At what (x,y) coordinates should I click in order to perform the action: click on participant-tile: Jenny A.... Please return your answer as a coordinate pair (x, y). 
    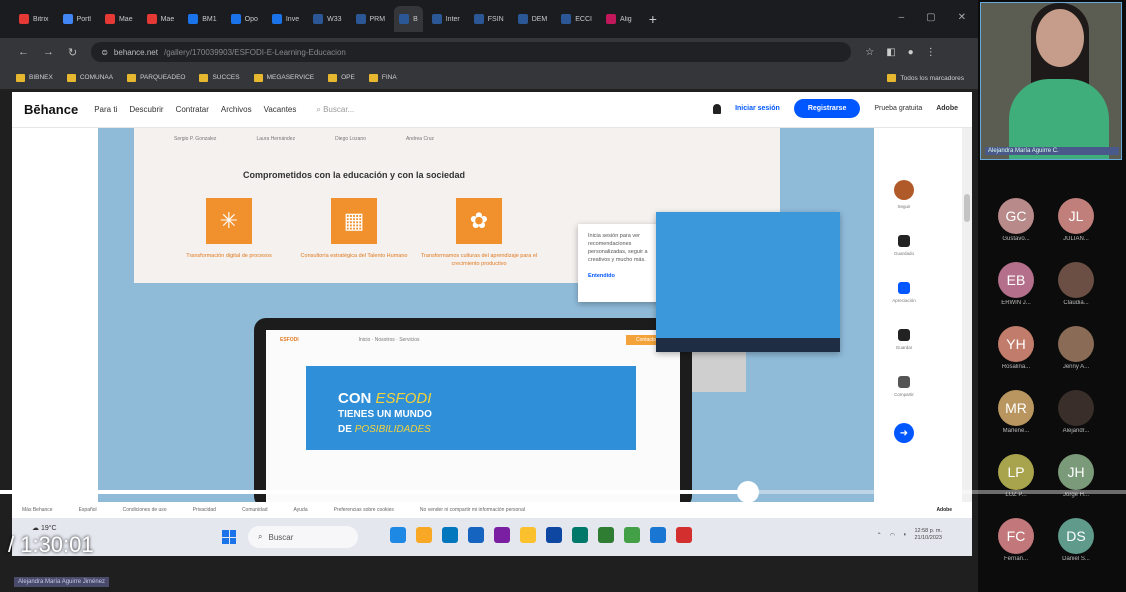
    Looking at the image, I should click on (1076, 348).